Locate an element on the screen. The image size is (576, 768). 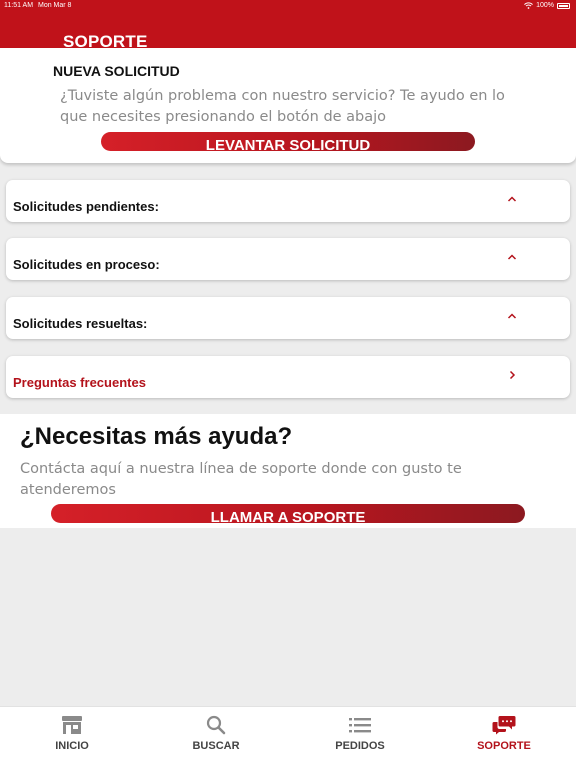
tab-inicio: INICIO is located at coordinates (72, 737).